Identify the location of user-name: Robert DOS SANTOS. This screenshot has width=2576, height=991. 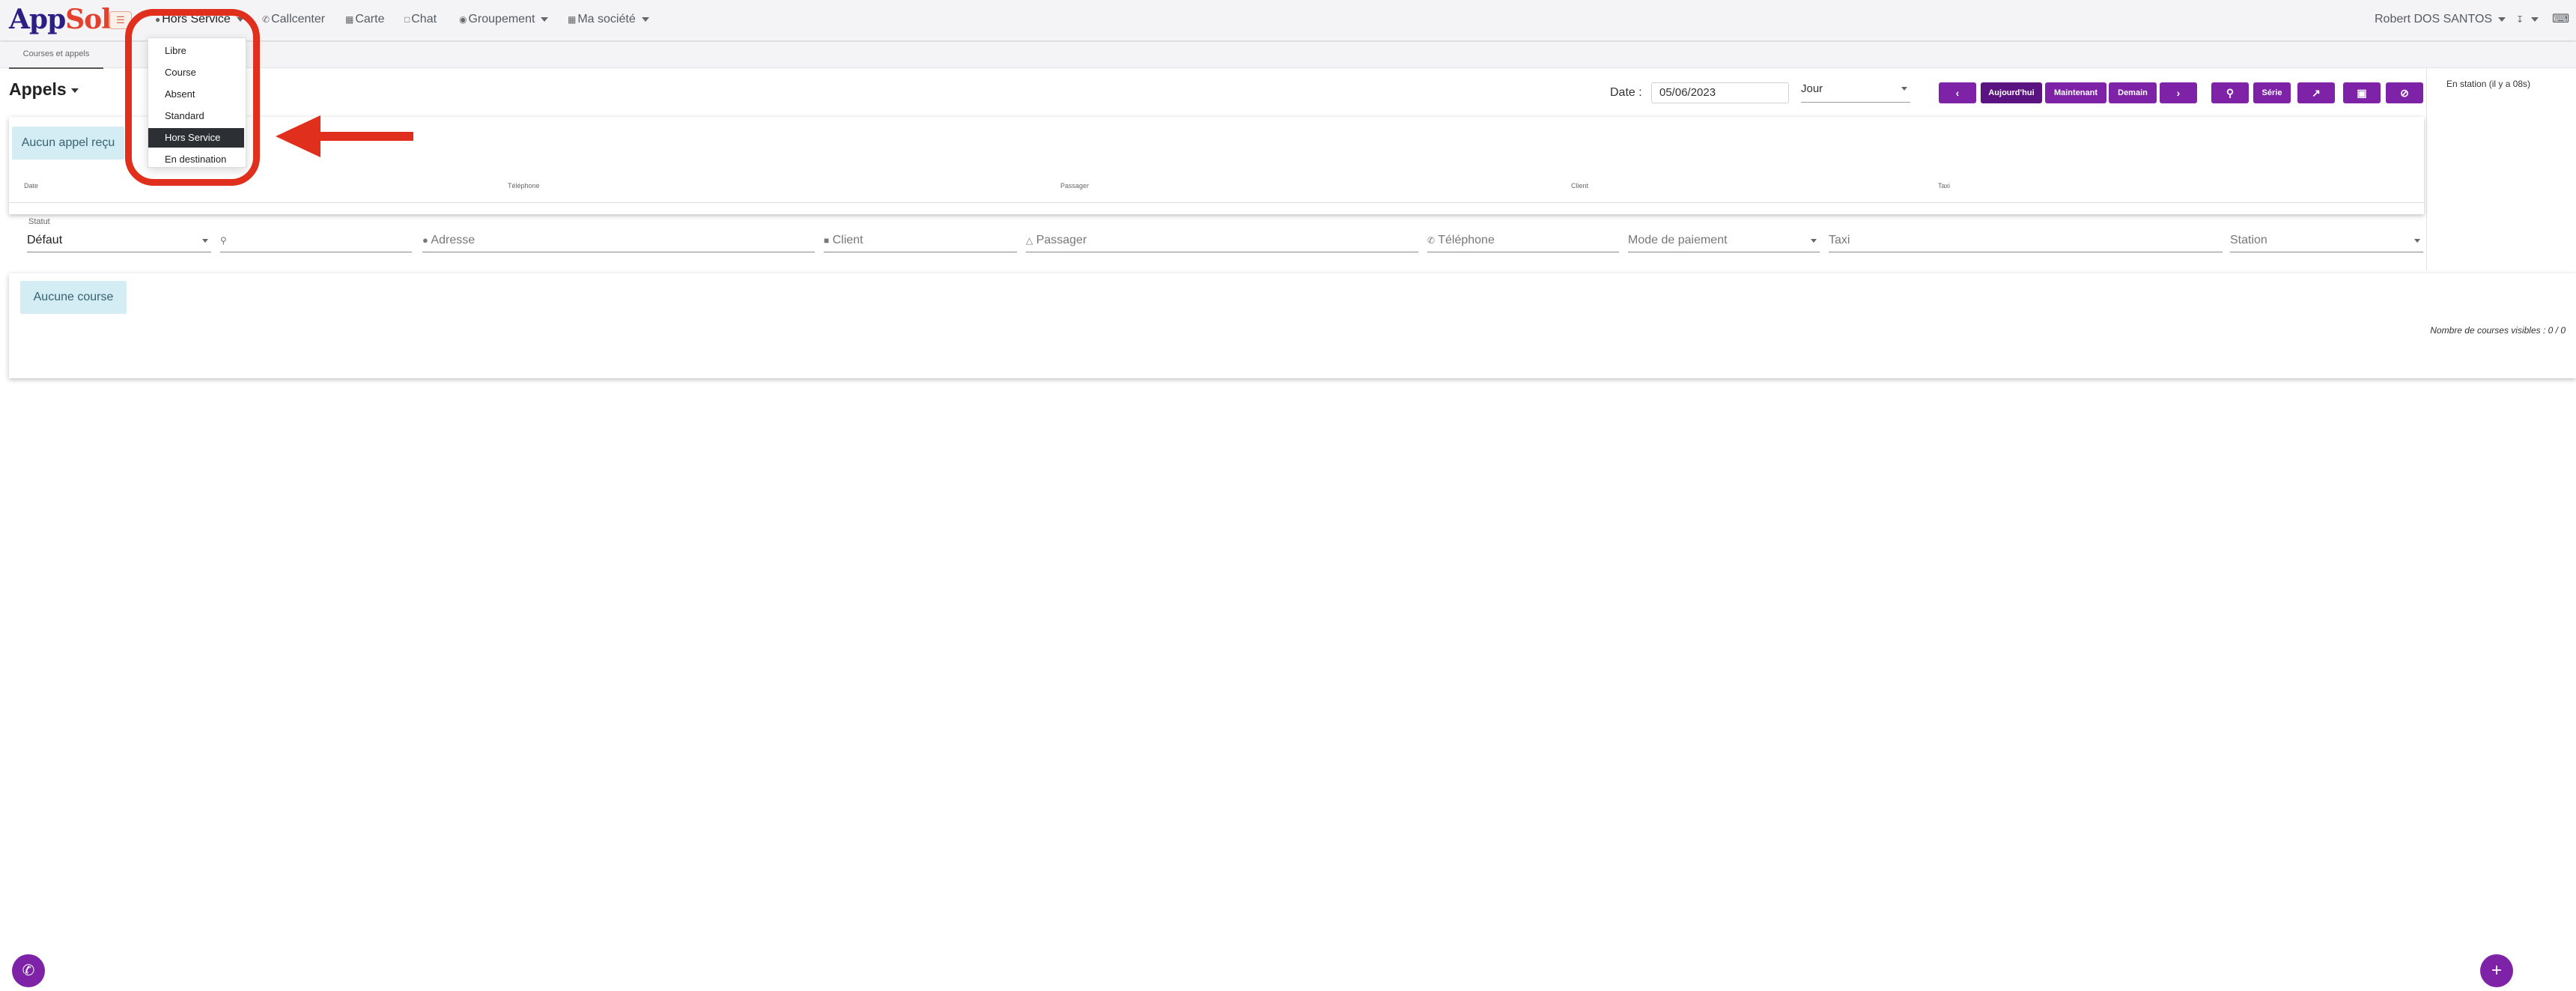
(2434, 19).